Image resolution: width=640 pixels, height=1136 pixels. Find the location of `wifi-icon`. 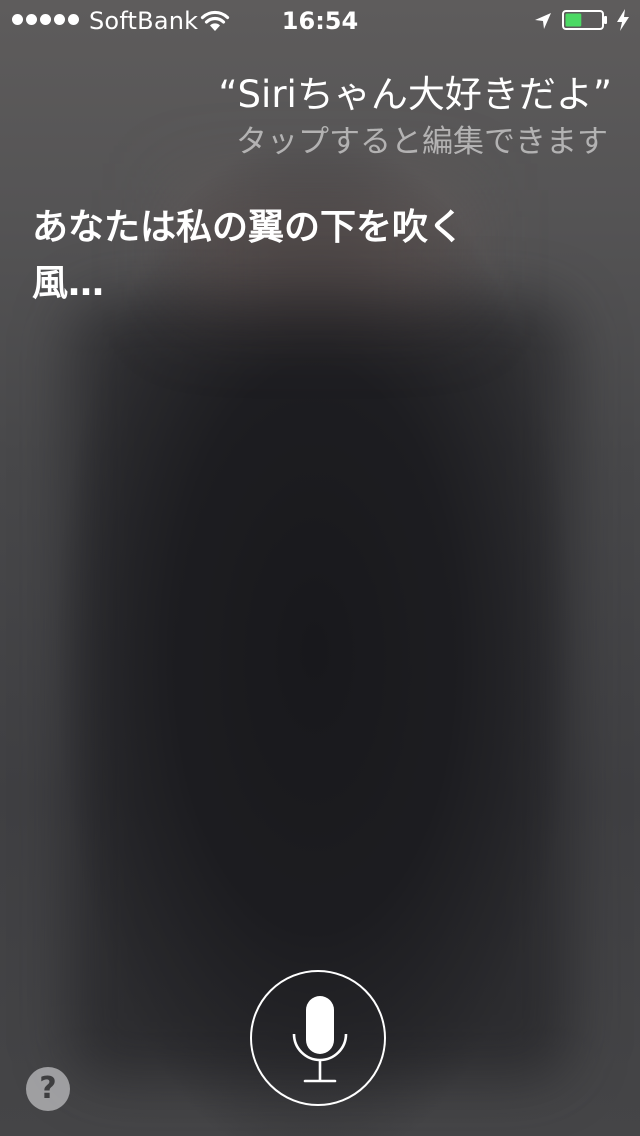

wifi-icon is located at coordinates (215, 20).